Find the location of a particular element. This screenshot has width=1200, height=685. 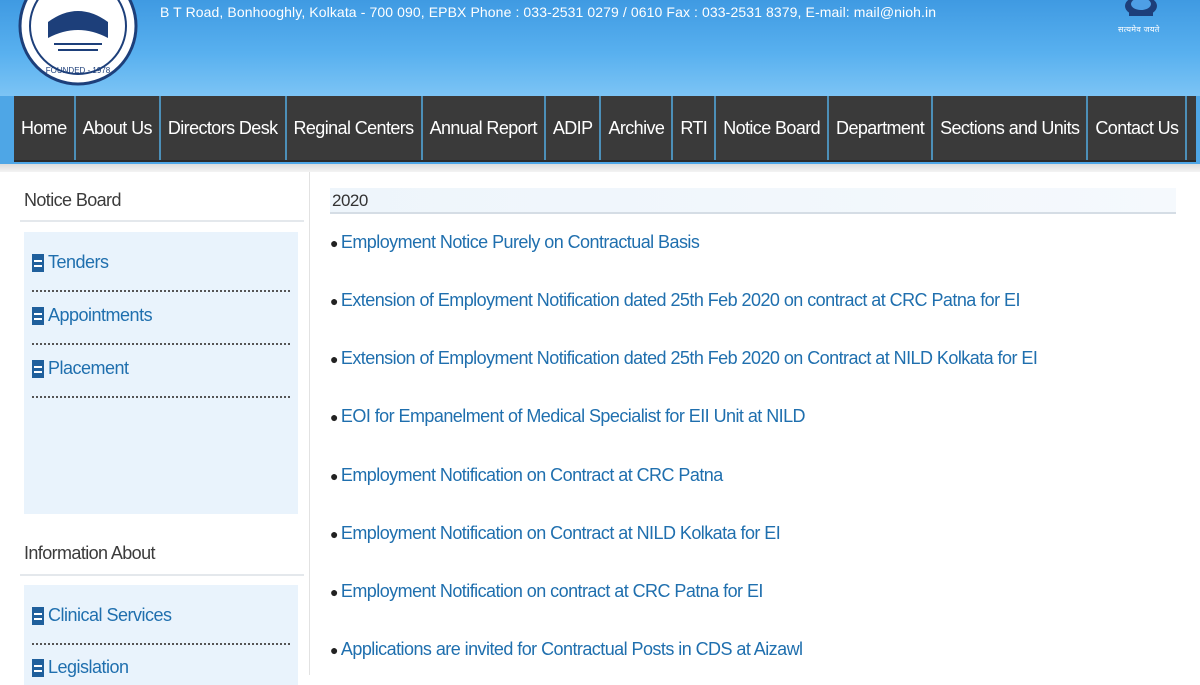

information-panel: Clinical Services Legislation is located at coordinates (161, 635).